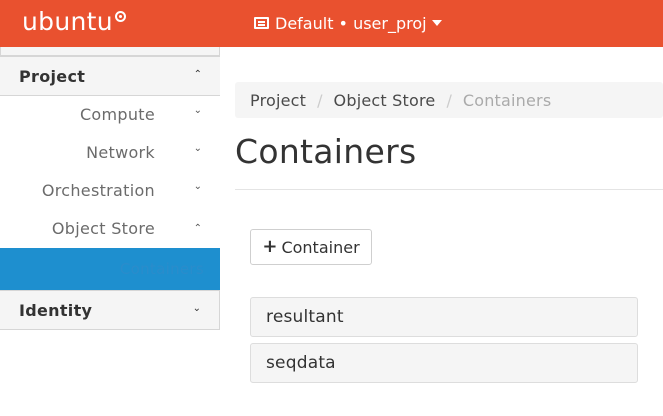 The image size is (663, 416). I want to click on breadcrumb-object-store: Object Store, so click(385, 100).